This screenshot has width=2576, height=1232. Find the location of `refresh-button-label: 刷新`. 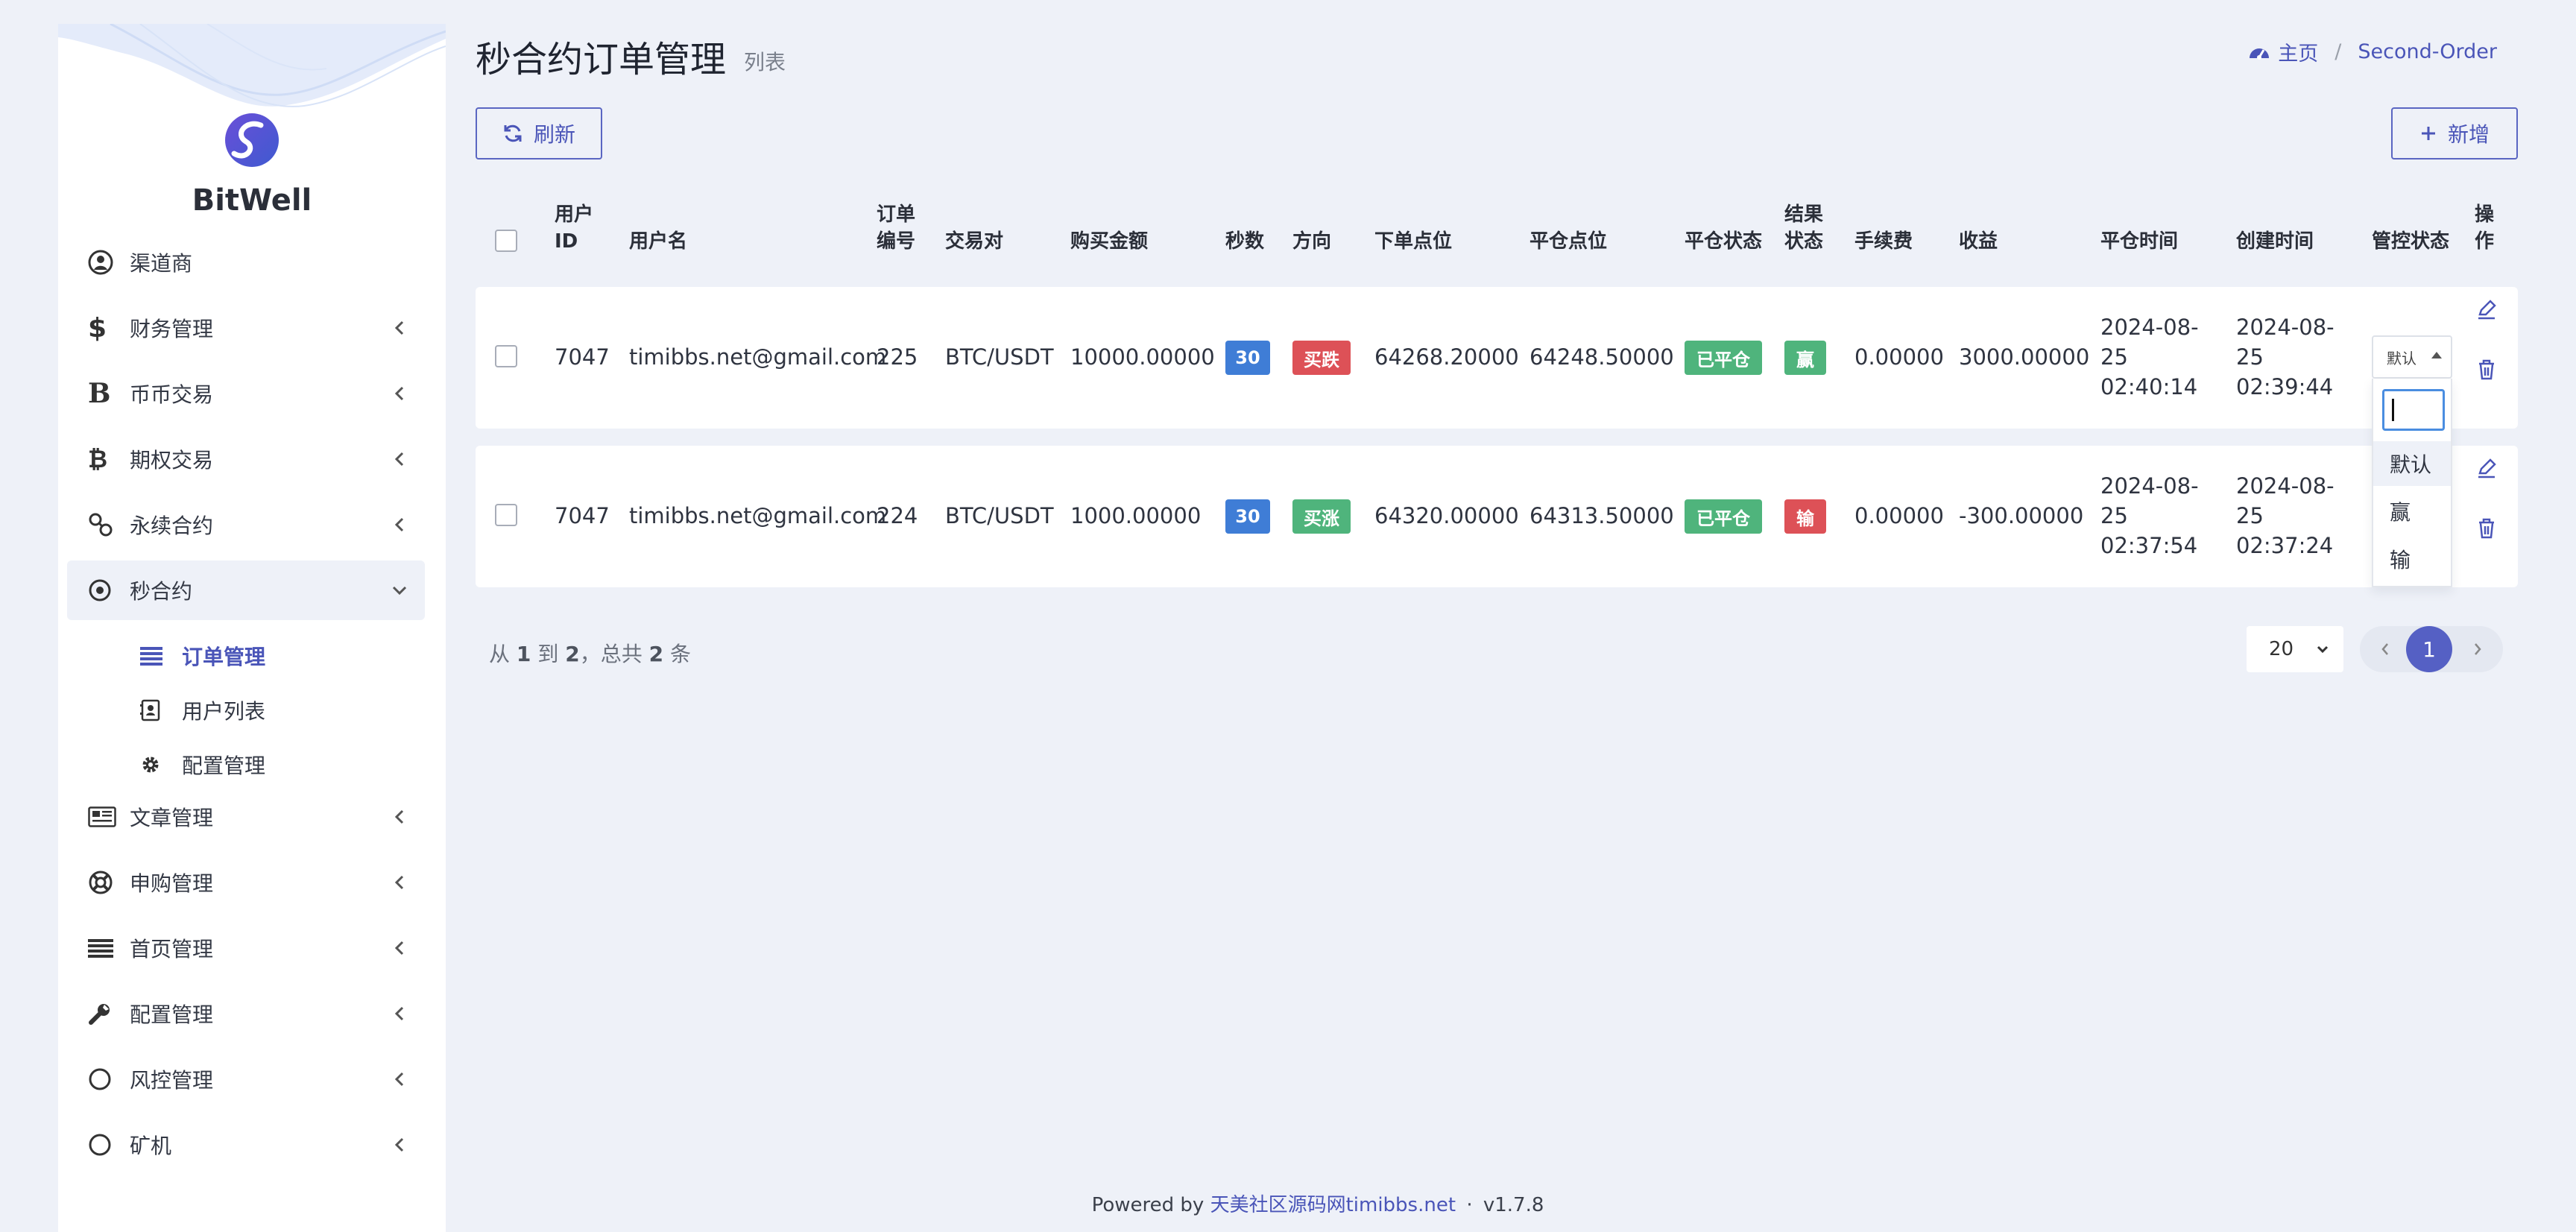

refresh-button-label: 刷新 is located at coordinates (554, 134).